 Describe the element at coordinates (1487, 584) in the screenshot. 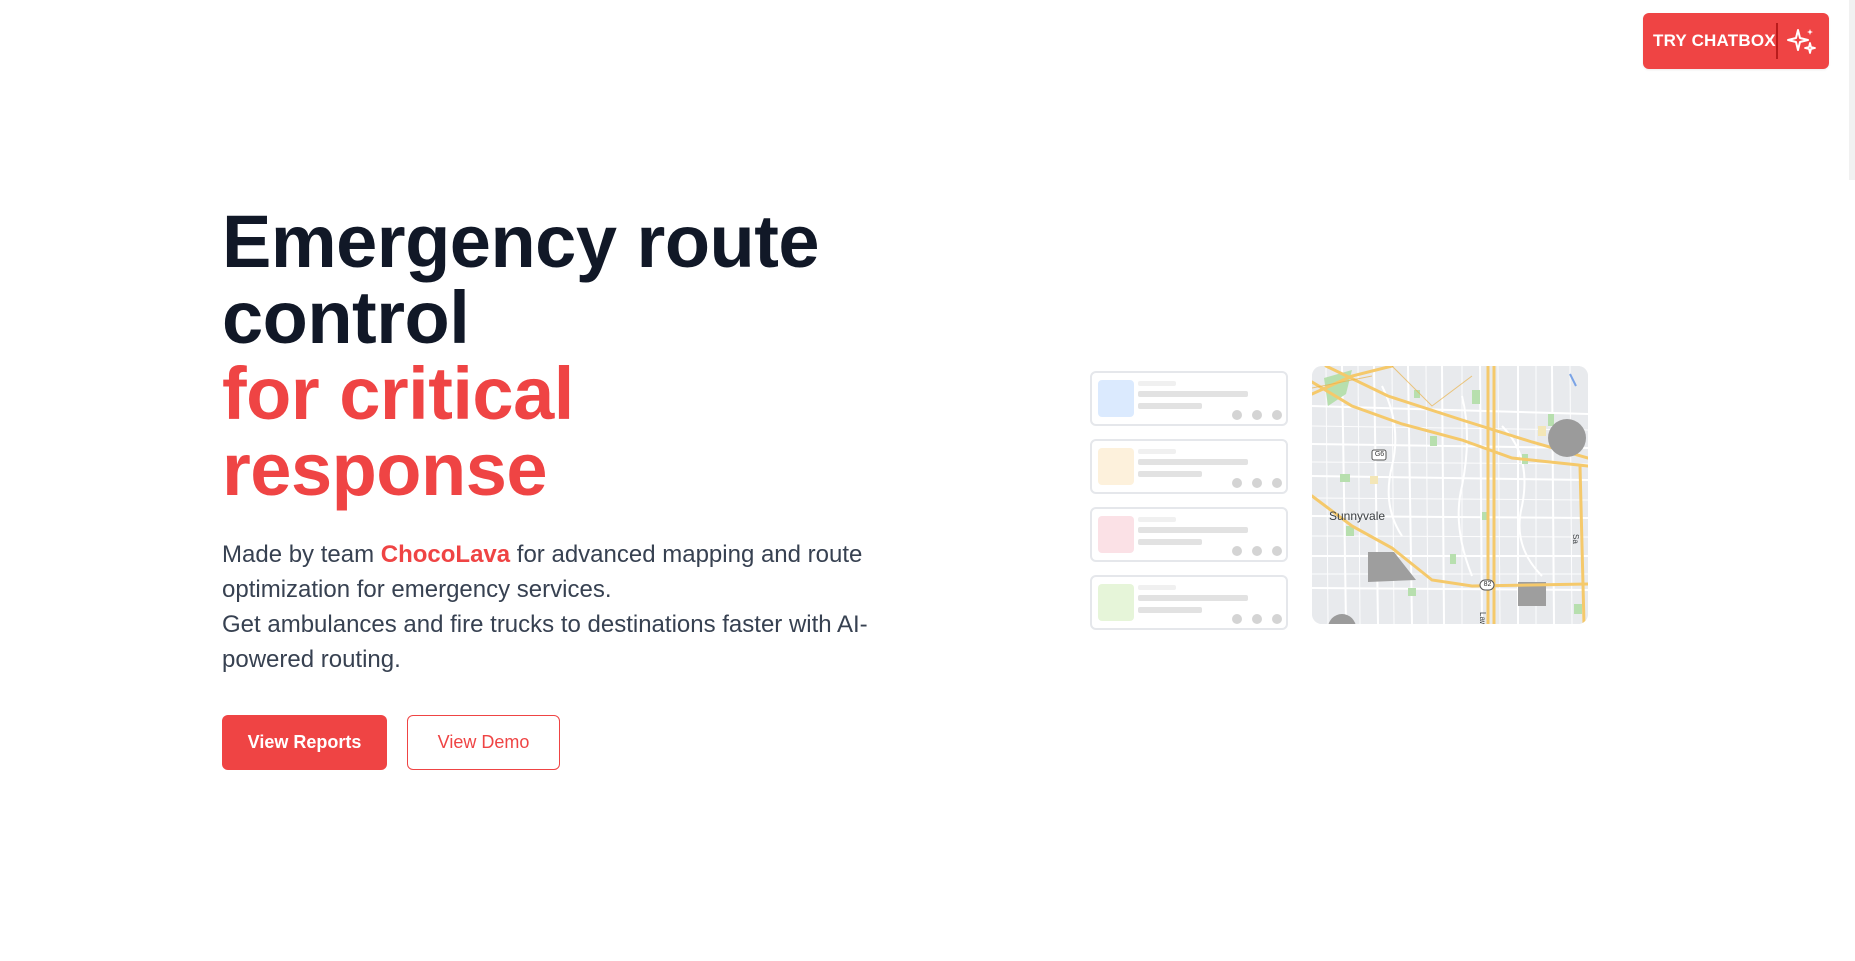

I see `map-shield-82: 82` at that location.